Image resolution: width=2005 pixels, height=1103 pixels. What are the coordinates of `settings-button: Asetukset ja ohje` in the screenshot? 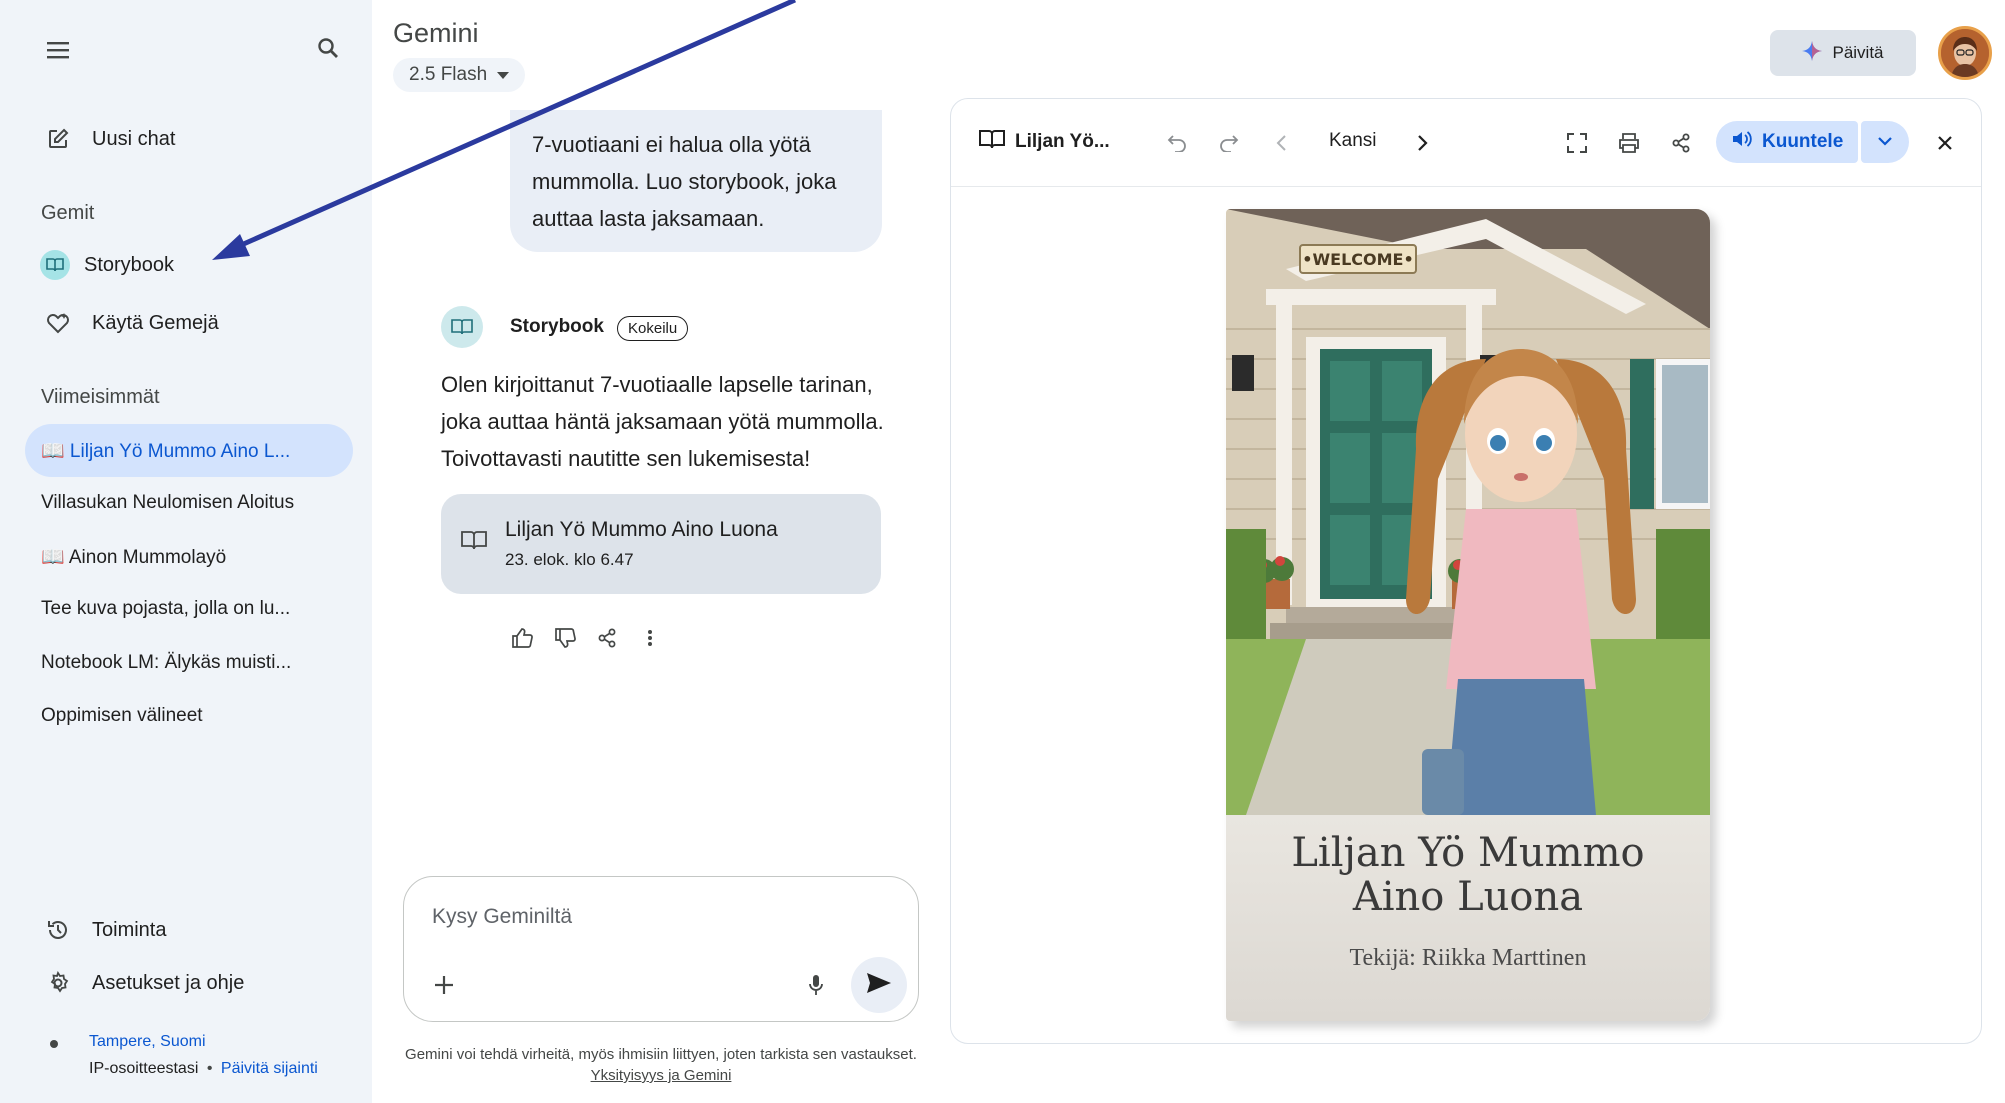 It's located at (142, 983).